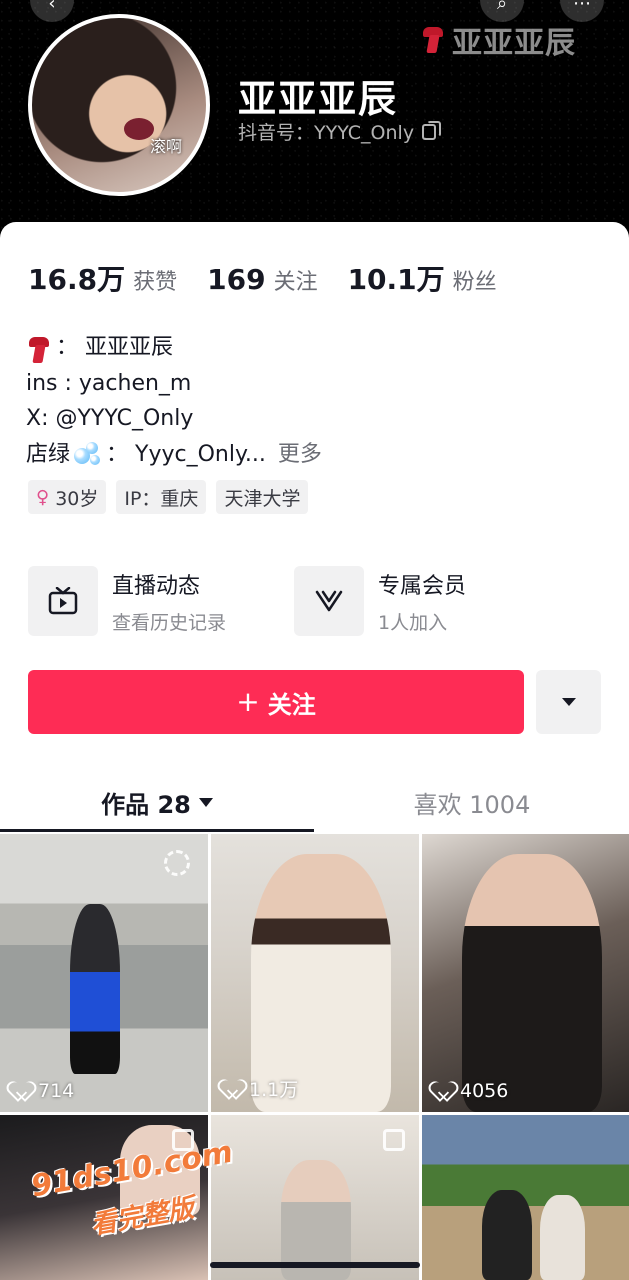 This screenshot has width=629, height=1280. I want to click on tab-likes-label: 喜欢 1004, so click(472, 804).